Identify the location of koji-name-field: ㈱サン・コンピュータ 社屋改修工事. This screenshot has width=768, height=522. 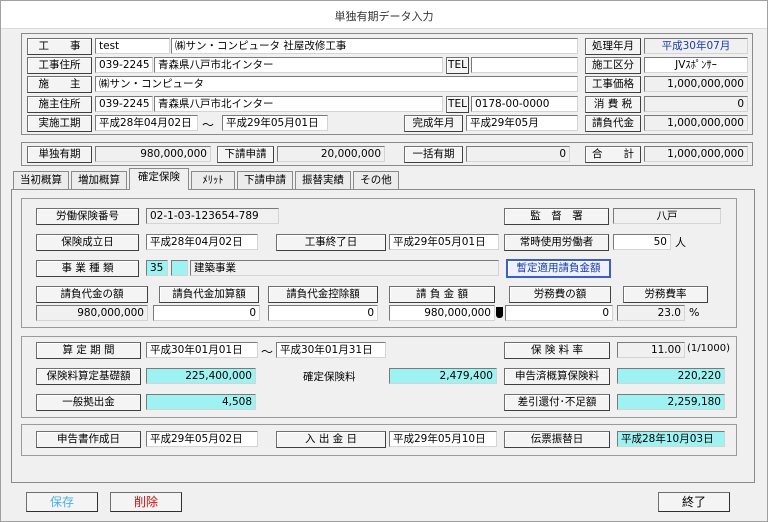
(374, 46).